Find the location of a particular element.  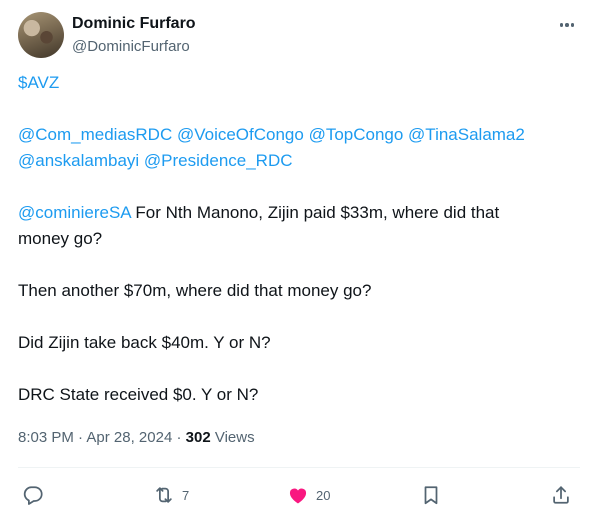

handle: @DominicFurfaro is located at coordinates (134, 47).